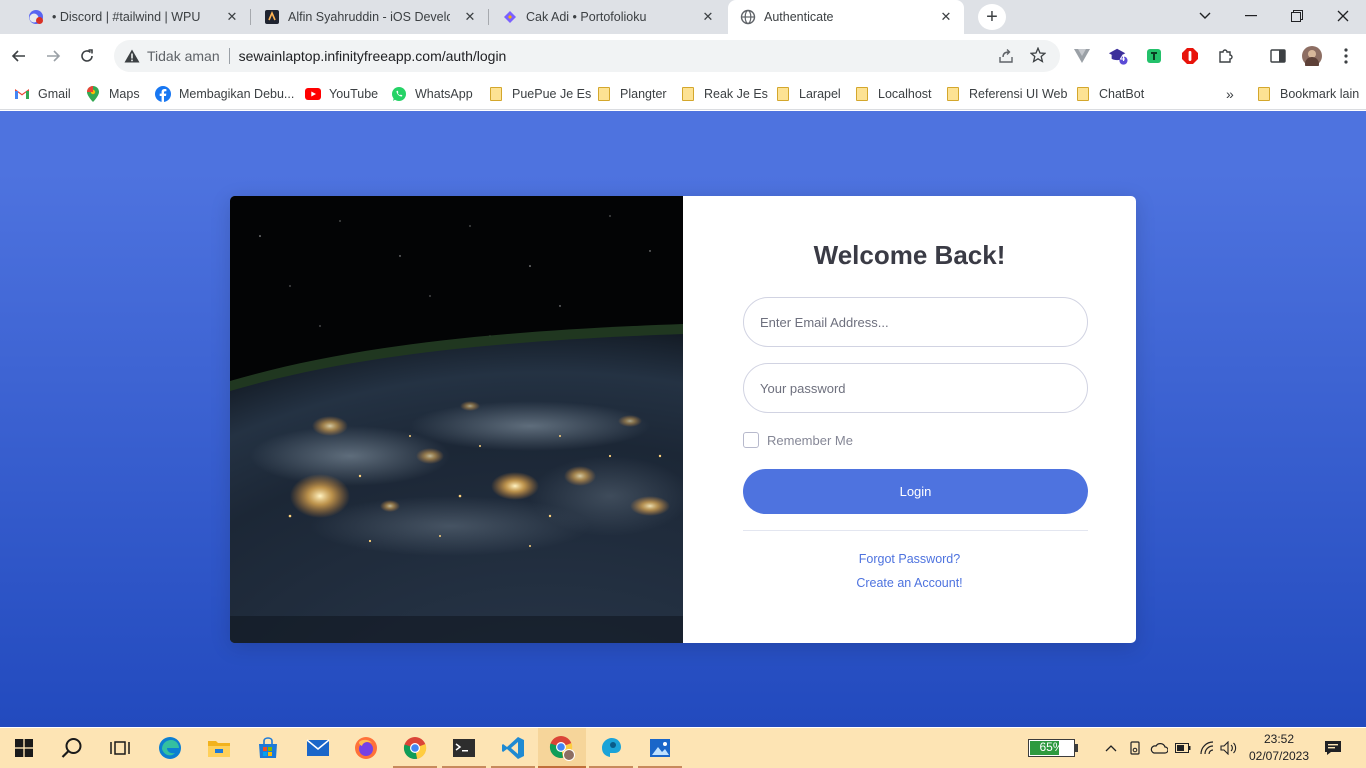 The image size is (1366, 768). Describe the element at coordinates (268, 748) in the screenshot. I see `microsoft-store-icon` at that location.